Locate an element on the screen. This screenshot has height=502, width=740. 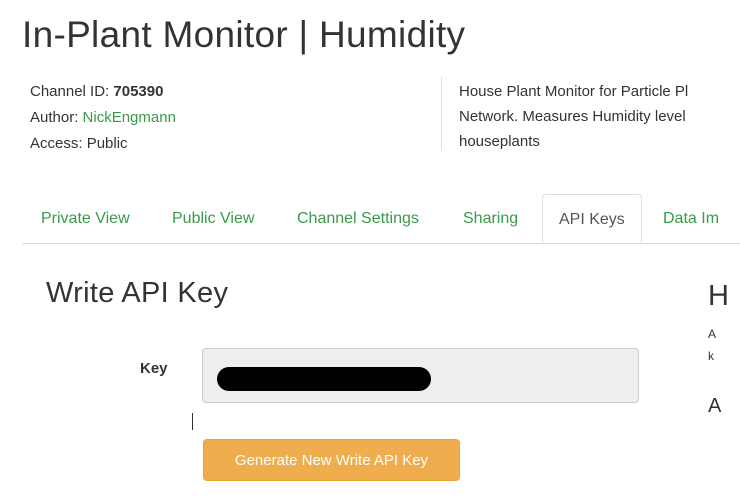
access-row: Access: Public is located at coordinates (103, 144).